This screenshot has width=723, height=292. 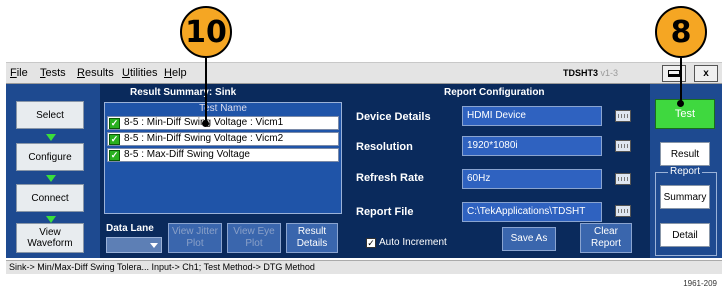 I want to click on menu-tests: Tests, so click(x=53, y=73).